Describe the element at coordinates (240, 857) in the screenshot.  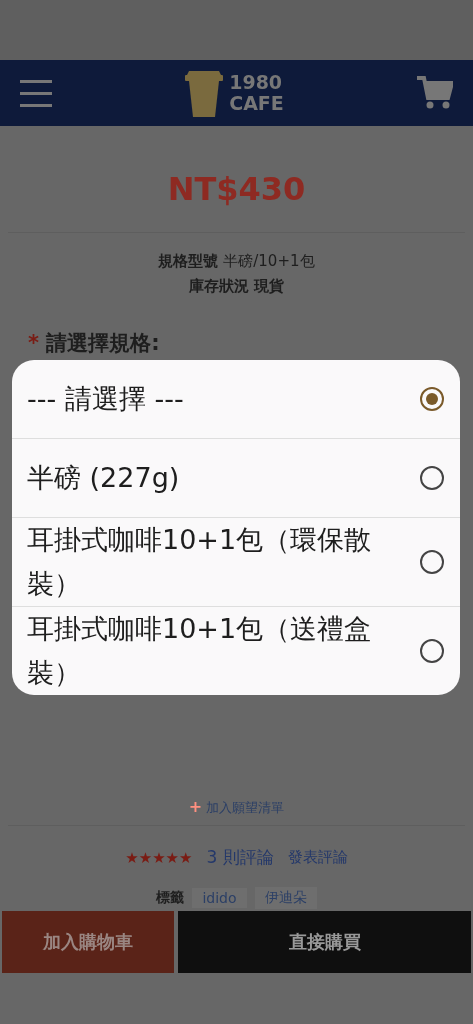
I see `reviews-link: 3 則評論` at that location.